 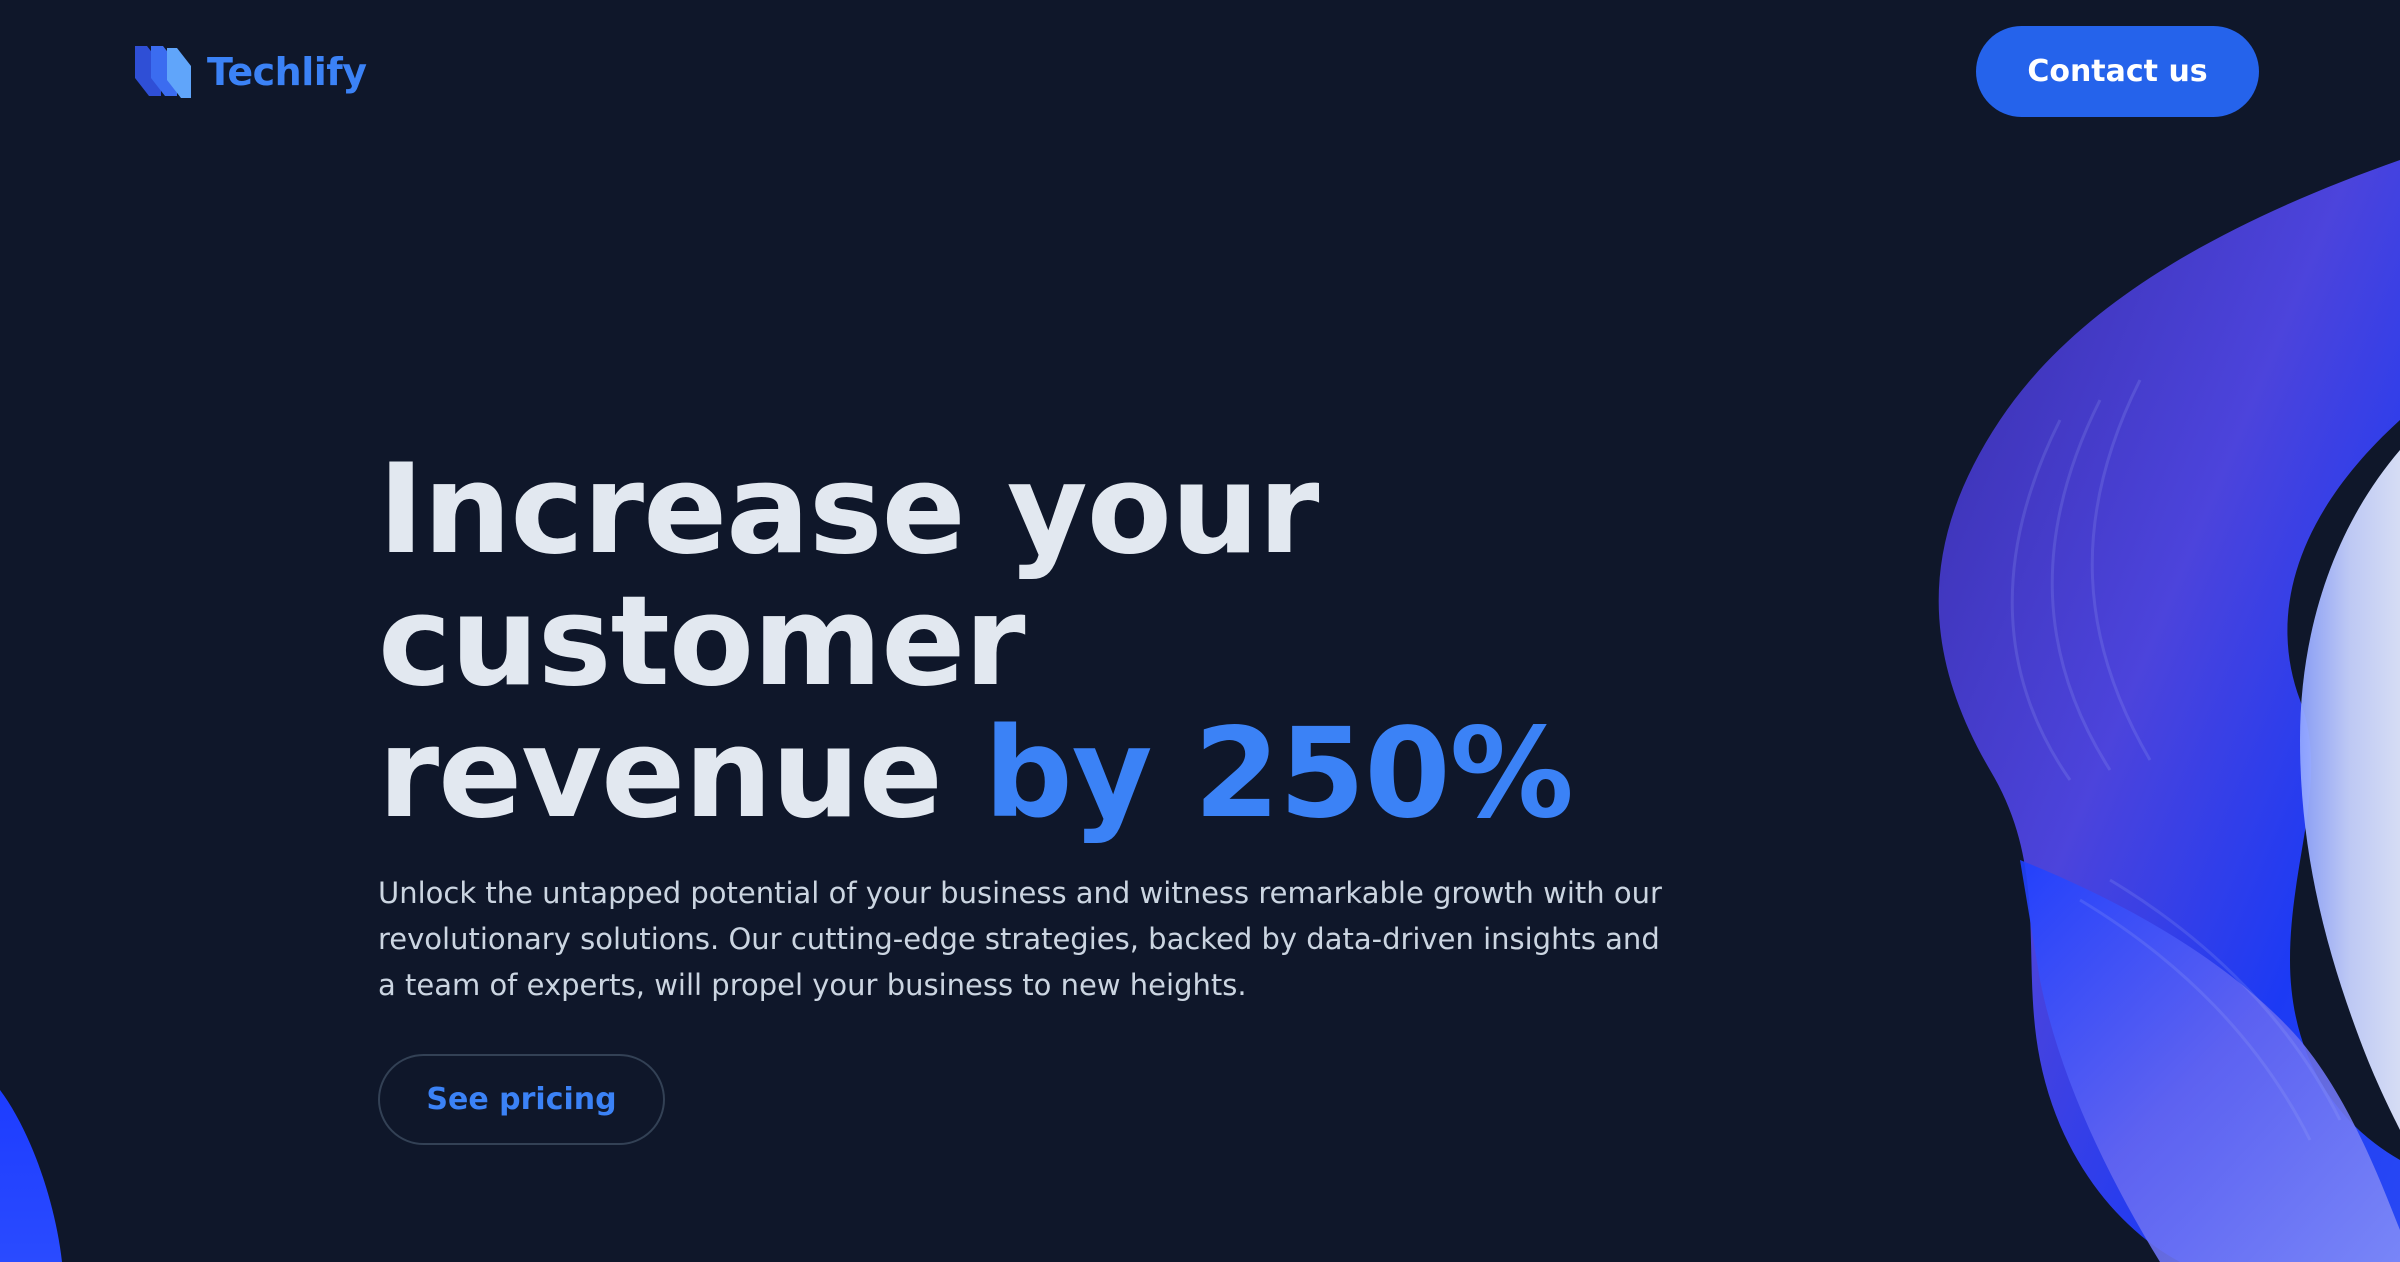 I want to click on top-navbar: Techlify Contact us, so click(x=1200, y=72).